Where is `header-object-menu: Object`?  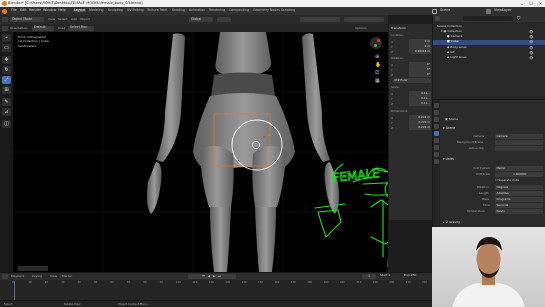 header-object-menu: Object is located at coordinates (85, 19).